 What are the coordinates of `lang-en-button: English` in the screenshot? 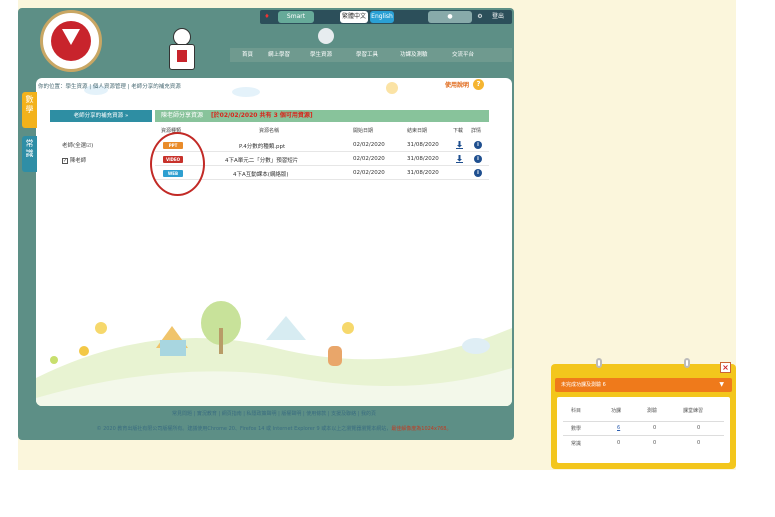 It's located at (382, 17).